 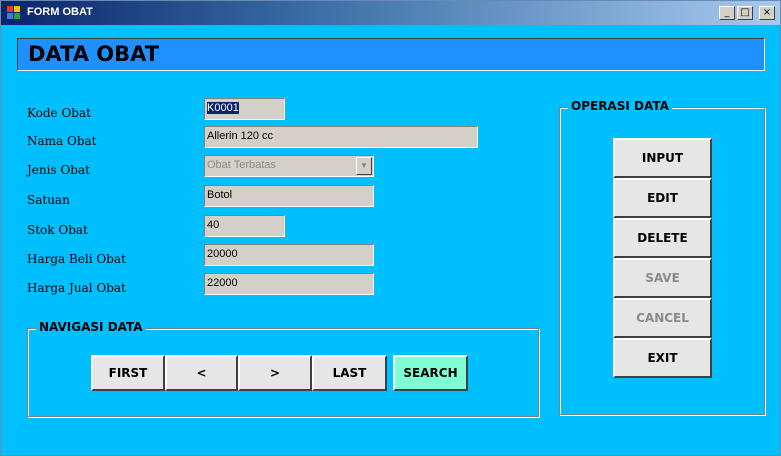 What do you see at coordinates (662, 318) in the screenshot?
I see `cancel-button: CANCEL` at bounding box center [662, 318].